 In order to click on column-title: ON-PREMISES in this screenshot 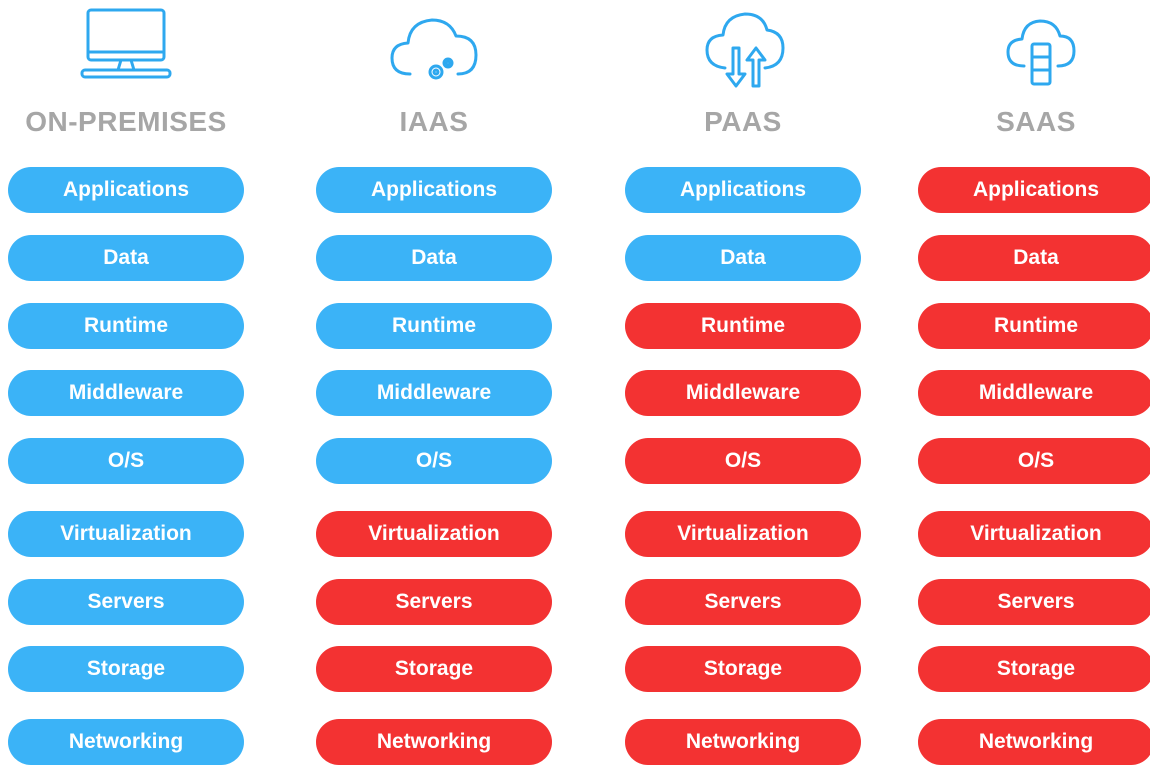, I will do `click(126, 121)`.